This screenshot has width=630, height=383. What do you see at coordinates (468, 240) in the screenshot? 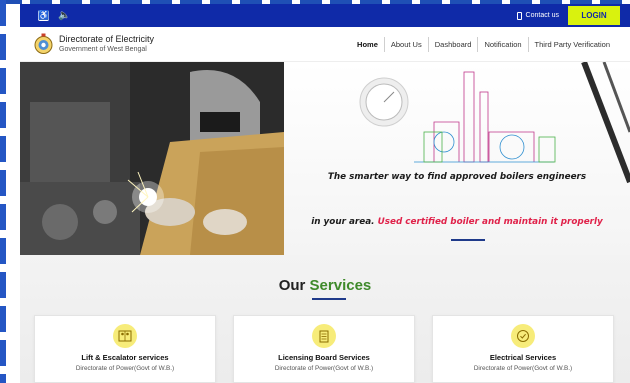
I see `hero-underline-divider` at bounding box center [468, 240].